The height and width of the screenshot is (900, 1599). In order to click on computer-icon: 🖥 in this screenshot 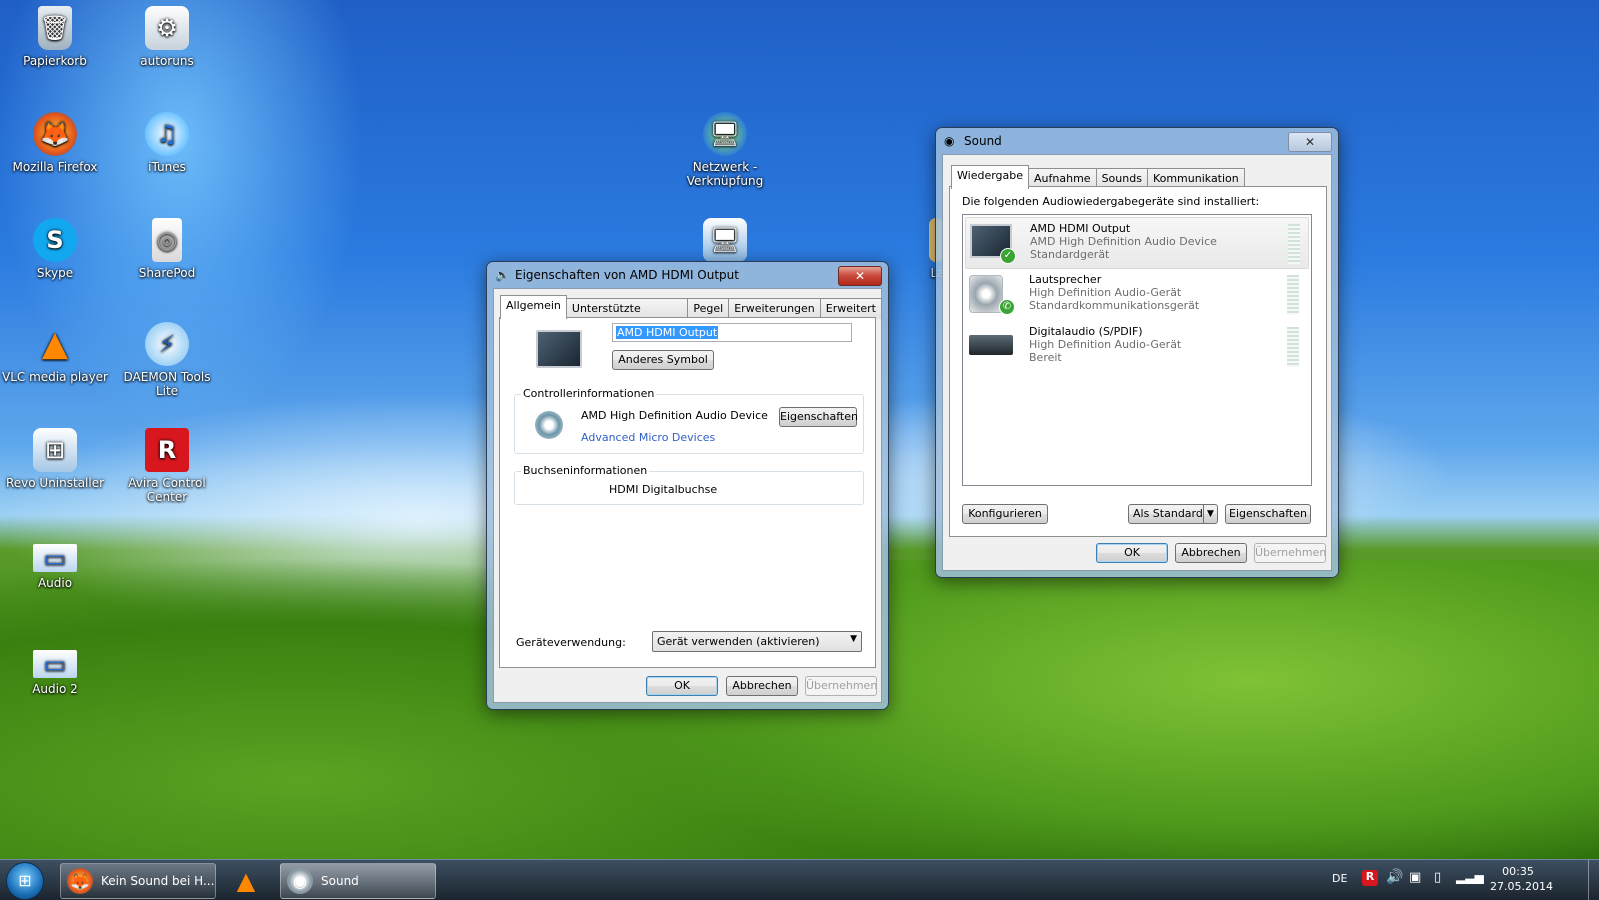, I will do `click(725, 240)`.